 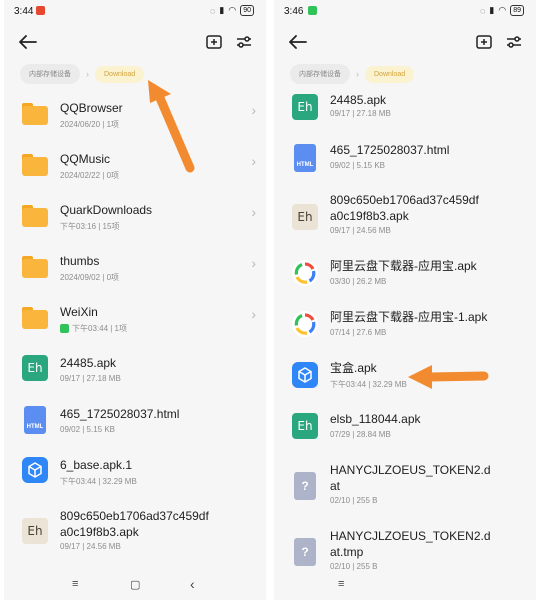 What do you see at coordinates (135, 317) in the screenshot?
I see `list-item-folder: WeiXin 下午03:44 | 1项 ›` at bounding box center [135, 317].